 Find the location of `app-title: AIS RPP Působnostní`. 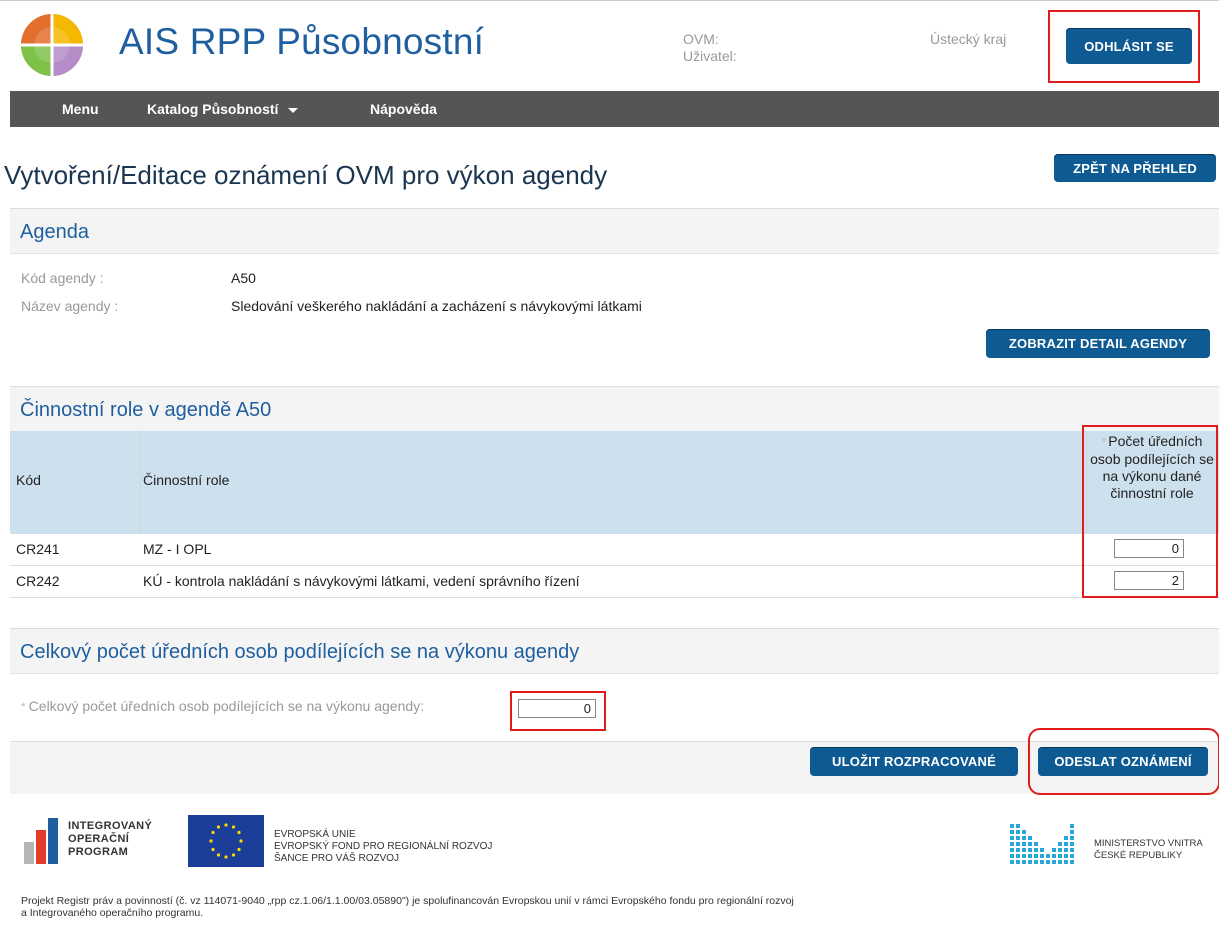

app-title: AIS RPP Působnostní is located at coordinates (302, 41).